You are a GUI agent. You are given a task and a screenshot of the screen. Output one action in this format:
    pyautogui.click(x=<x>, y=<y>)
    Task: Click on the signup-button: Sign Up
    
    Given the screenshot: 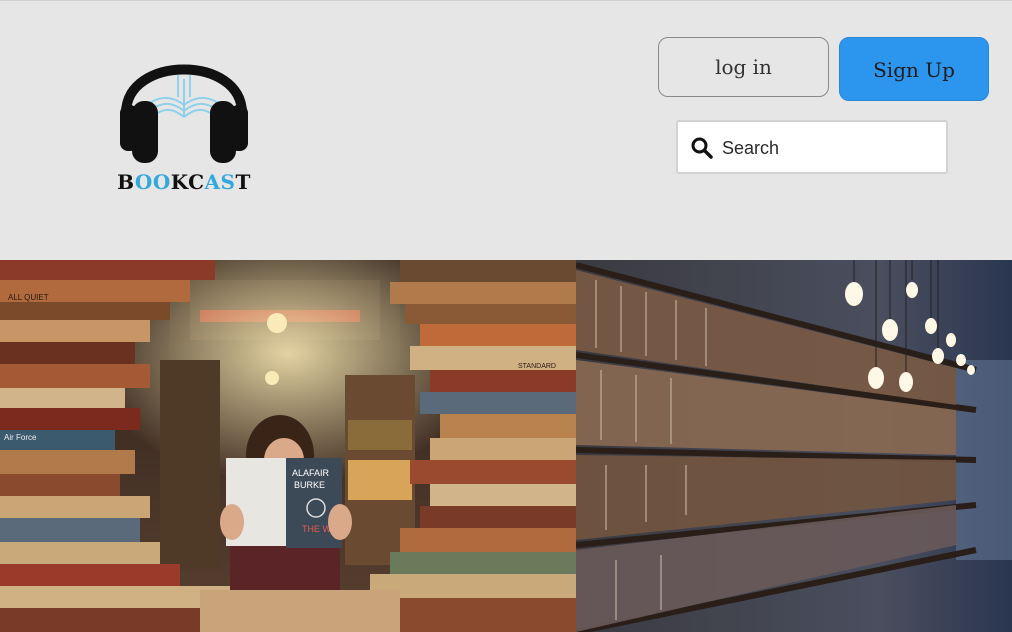 What is the action you would take?
    pyautogui.click(x=914, y=69)
    